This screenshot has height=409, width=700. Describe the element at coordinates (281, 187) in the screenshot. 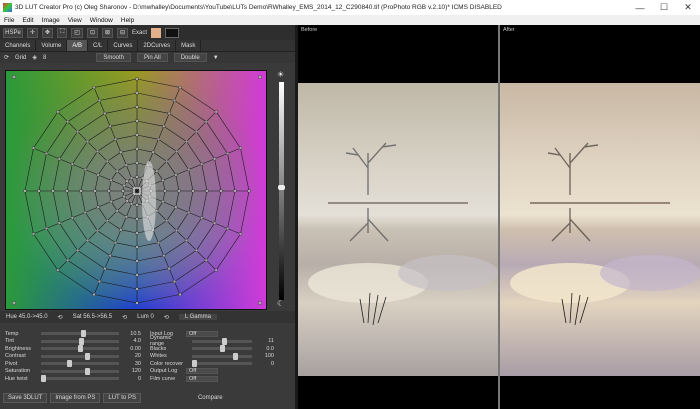

I see `luminance-knob` at that location.